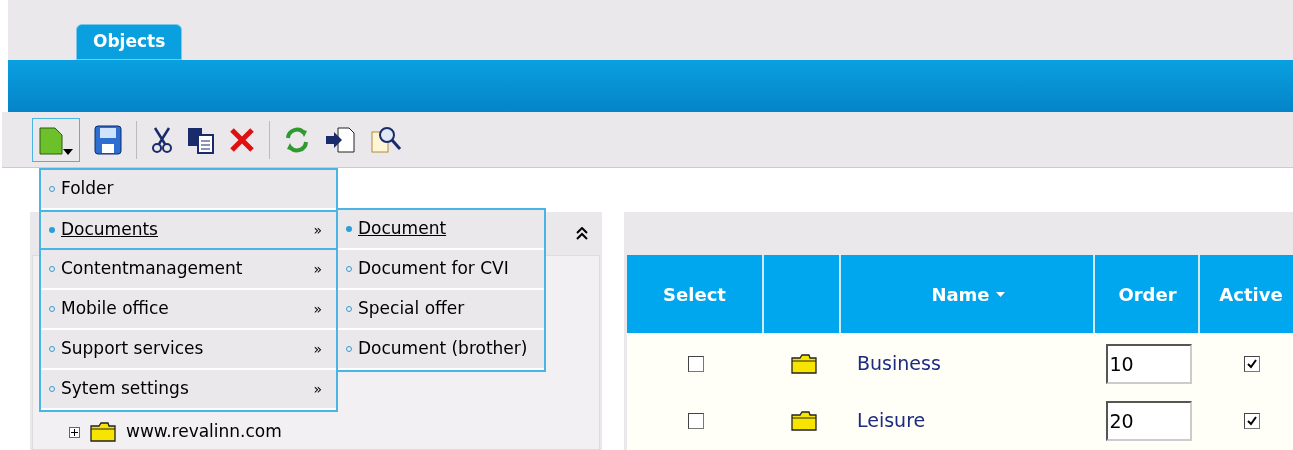 The width and height of the screenshot is (1293, 450). Describe the element at coordinates (441, 350) in the screenshot. I see `menu-item: Document (brother)` at that location.